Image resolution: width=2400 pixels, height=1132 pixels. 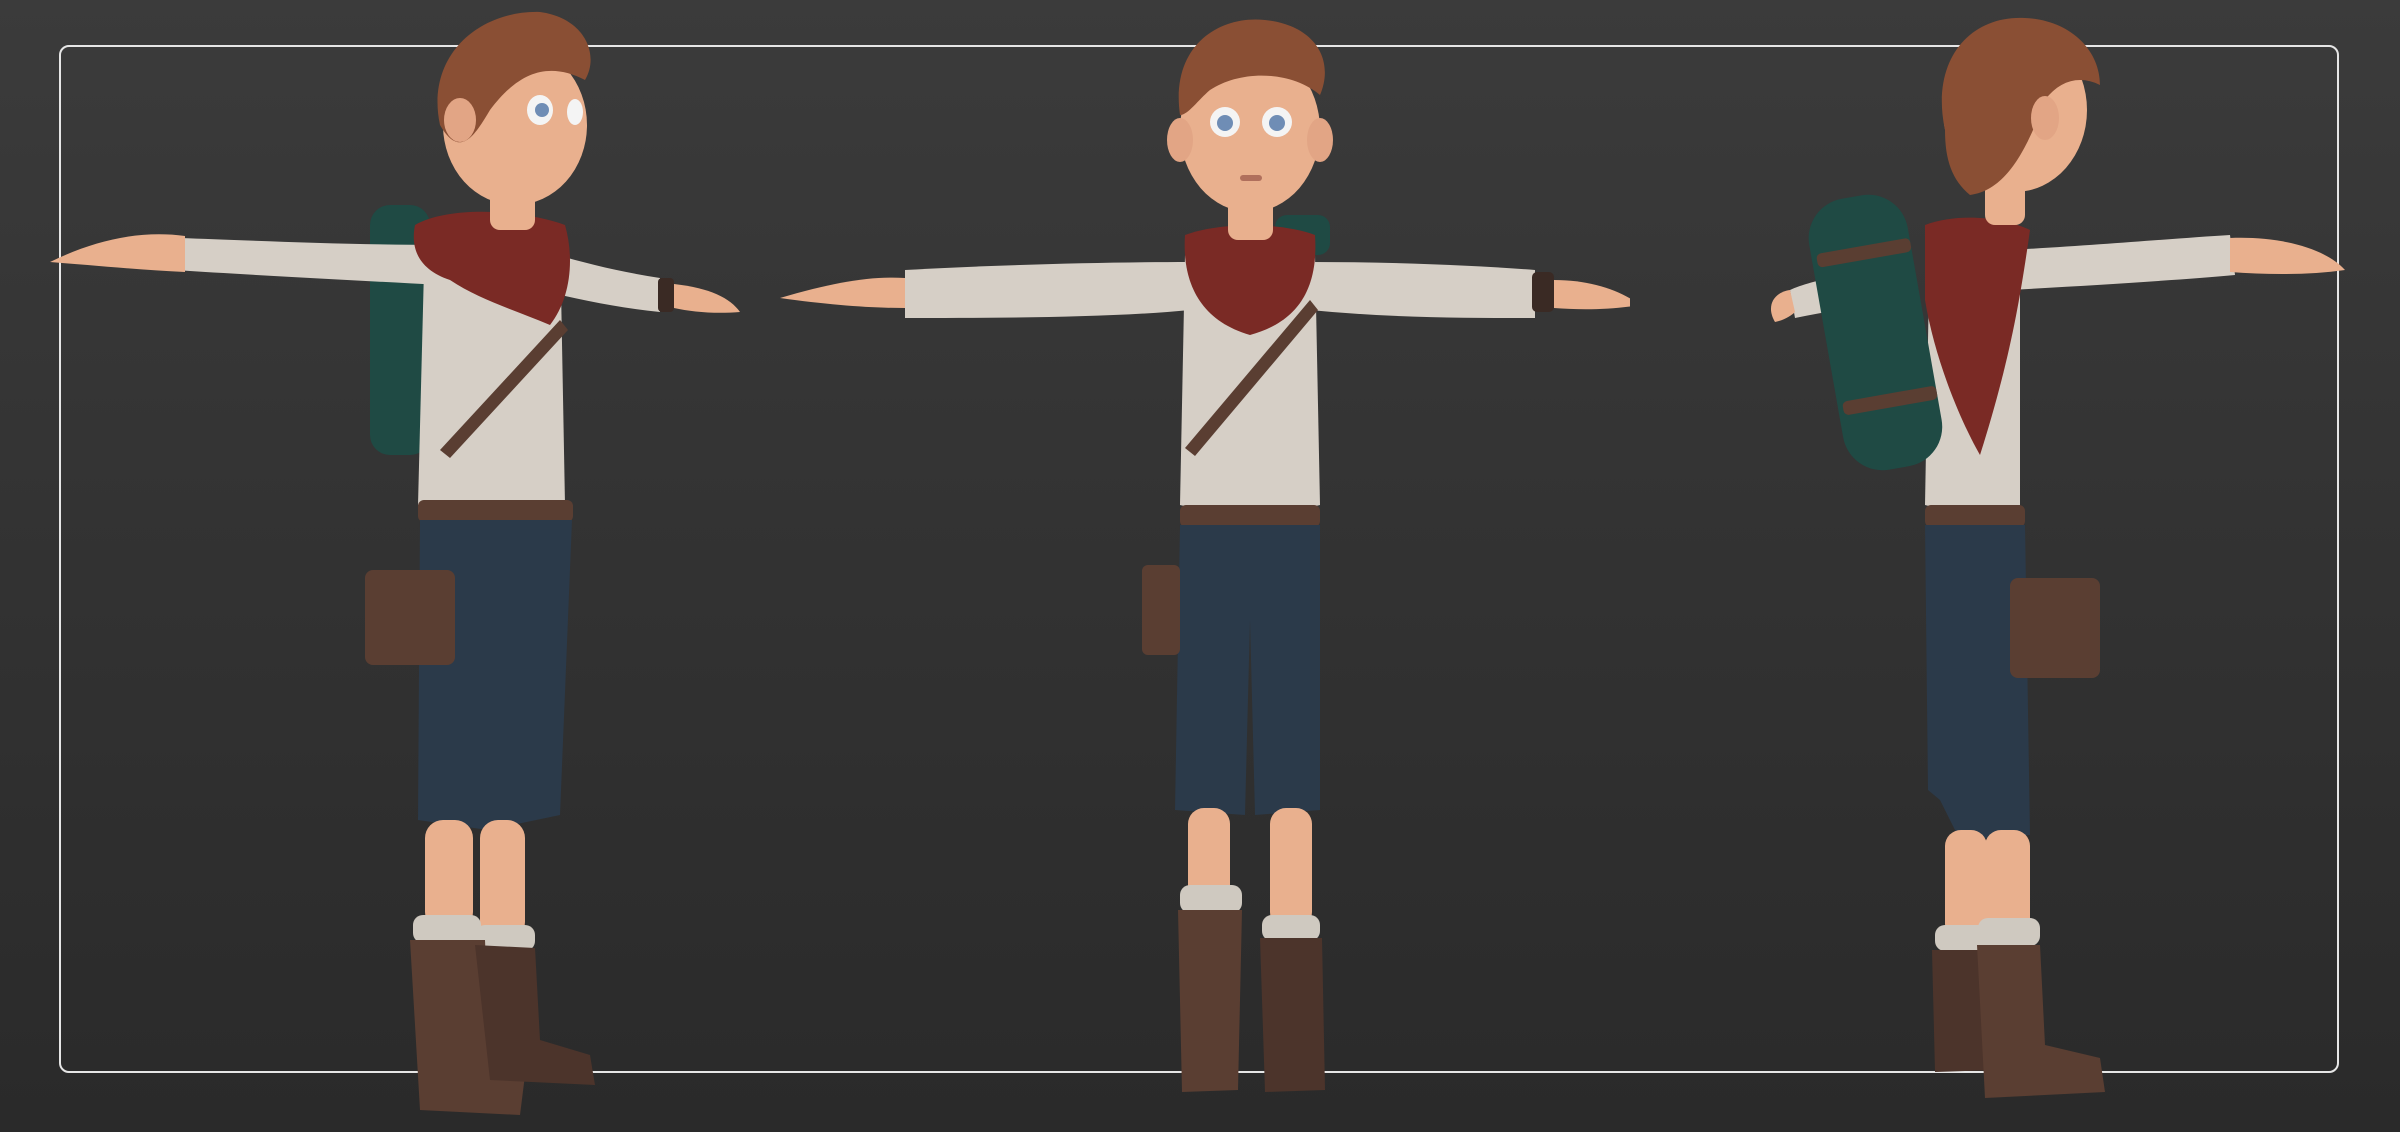 What do you see at coordinates (449, 875) in the screenshot?
I see `left-leg` at bounding box center [449, 875].